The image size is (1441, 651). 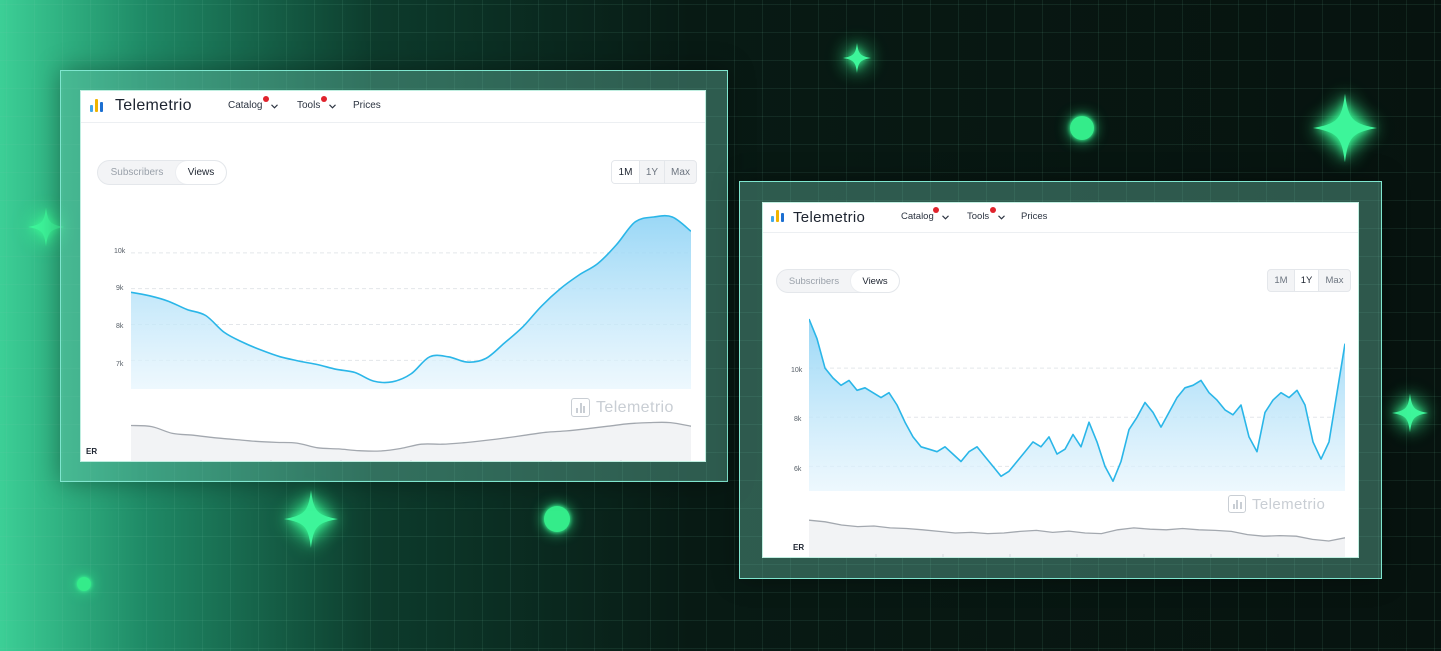 I want to click on y-tick-label: 7k, so click(x=120, y=364).